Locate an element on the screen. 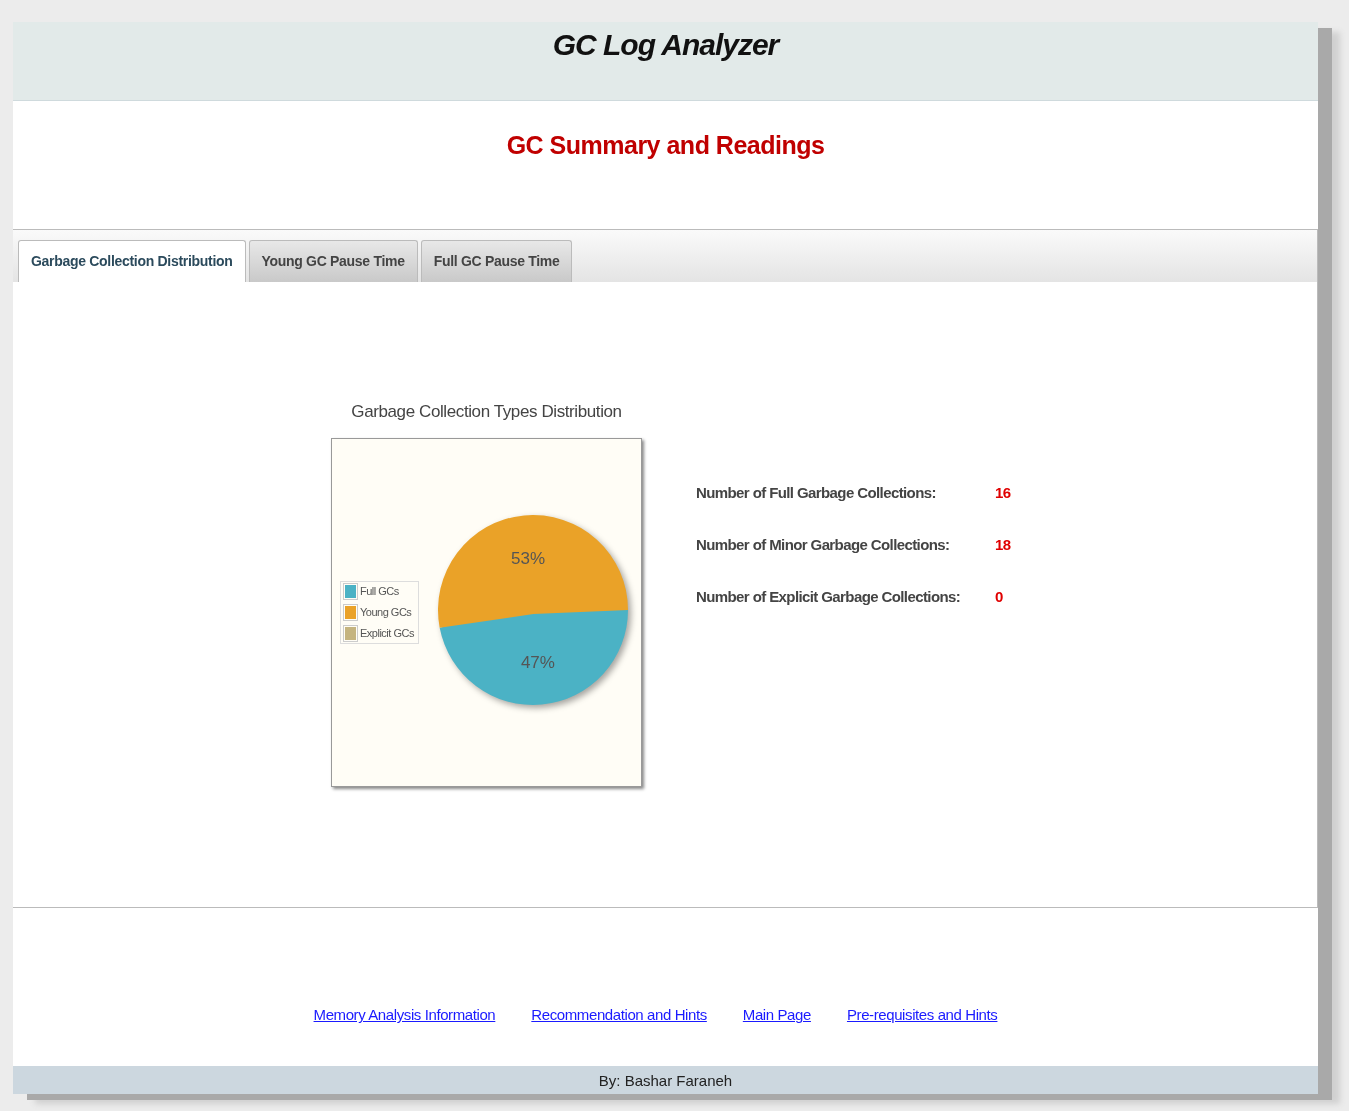  nav-link: Main Page is located at coordinates (776, 1036).